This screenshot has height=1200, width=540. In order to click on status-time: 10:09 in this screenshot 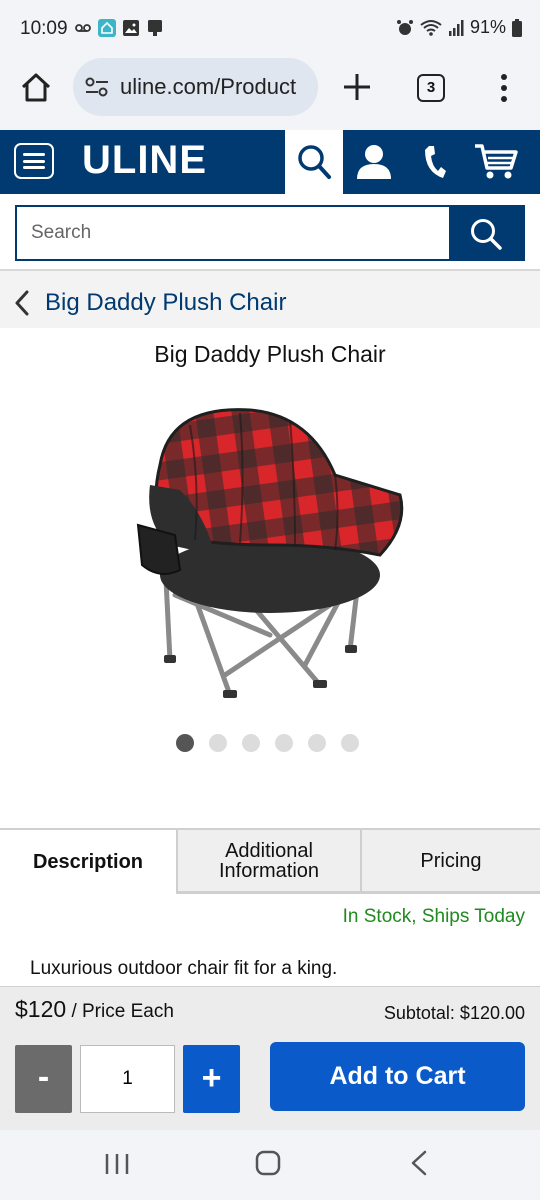, I will do `click(44, 28)`.